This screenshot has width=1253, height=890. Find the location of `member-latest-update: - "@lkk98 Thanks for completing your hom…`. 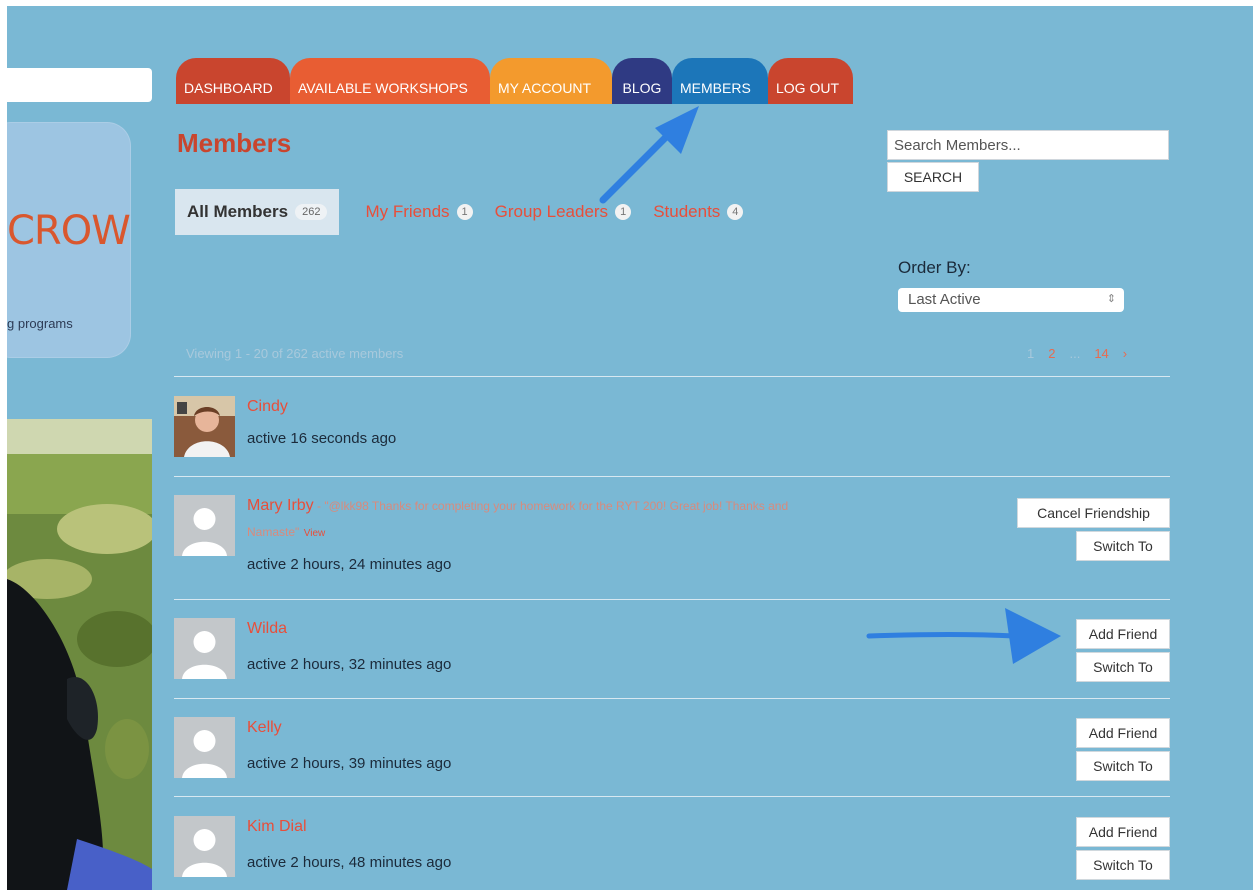

member-latest-update: - "@lkk98 Thanks for completing your hom… is located at coordinates (551, 506).